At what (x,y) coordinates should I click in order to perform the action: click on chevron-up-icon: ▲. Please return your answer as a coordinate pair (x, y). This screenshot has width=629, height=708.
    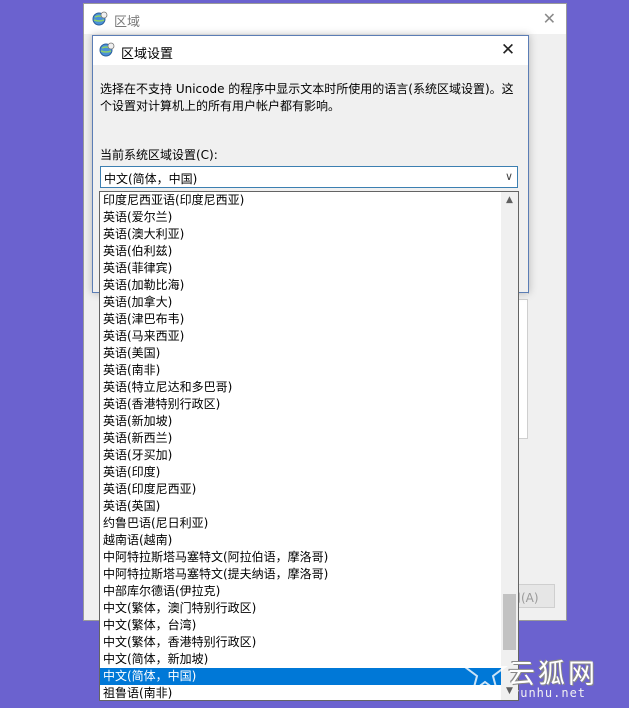
    Looking at the image, I should click on (509, 200).